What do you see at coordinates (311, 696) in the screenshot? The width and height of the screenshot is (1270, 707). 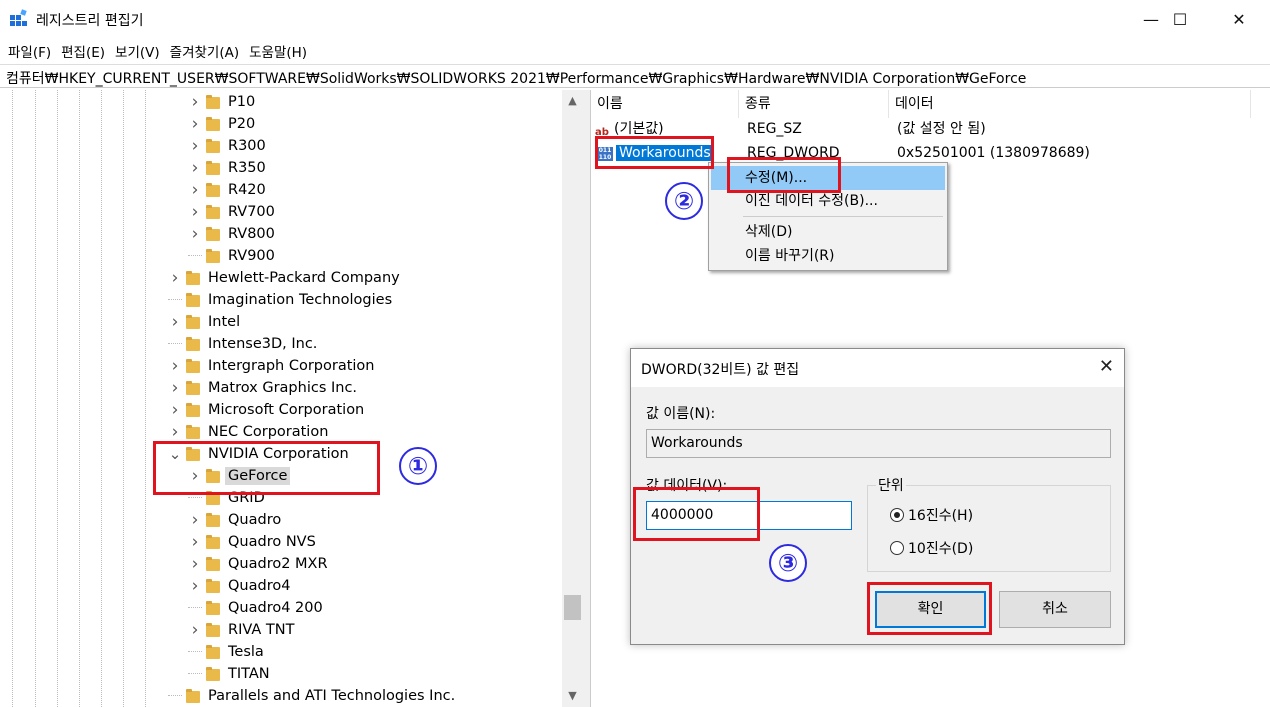 I see `tree-item: Parallels and ATI Technologies Inc.` at bounding box center [311, 696].